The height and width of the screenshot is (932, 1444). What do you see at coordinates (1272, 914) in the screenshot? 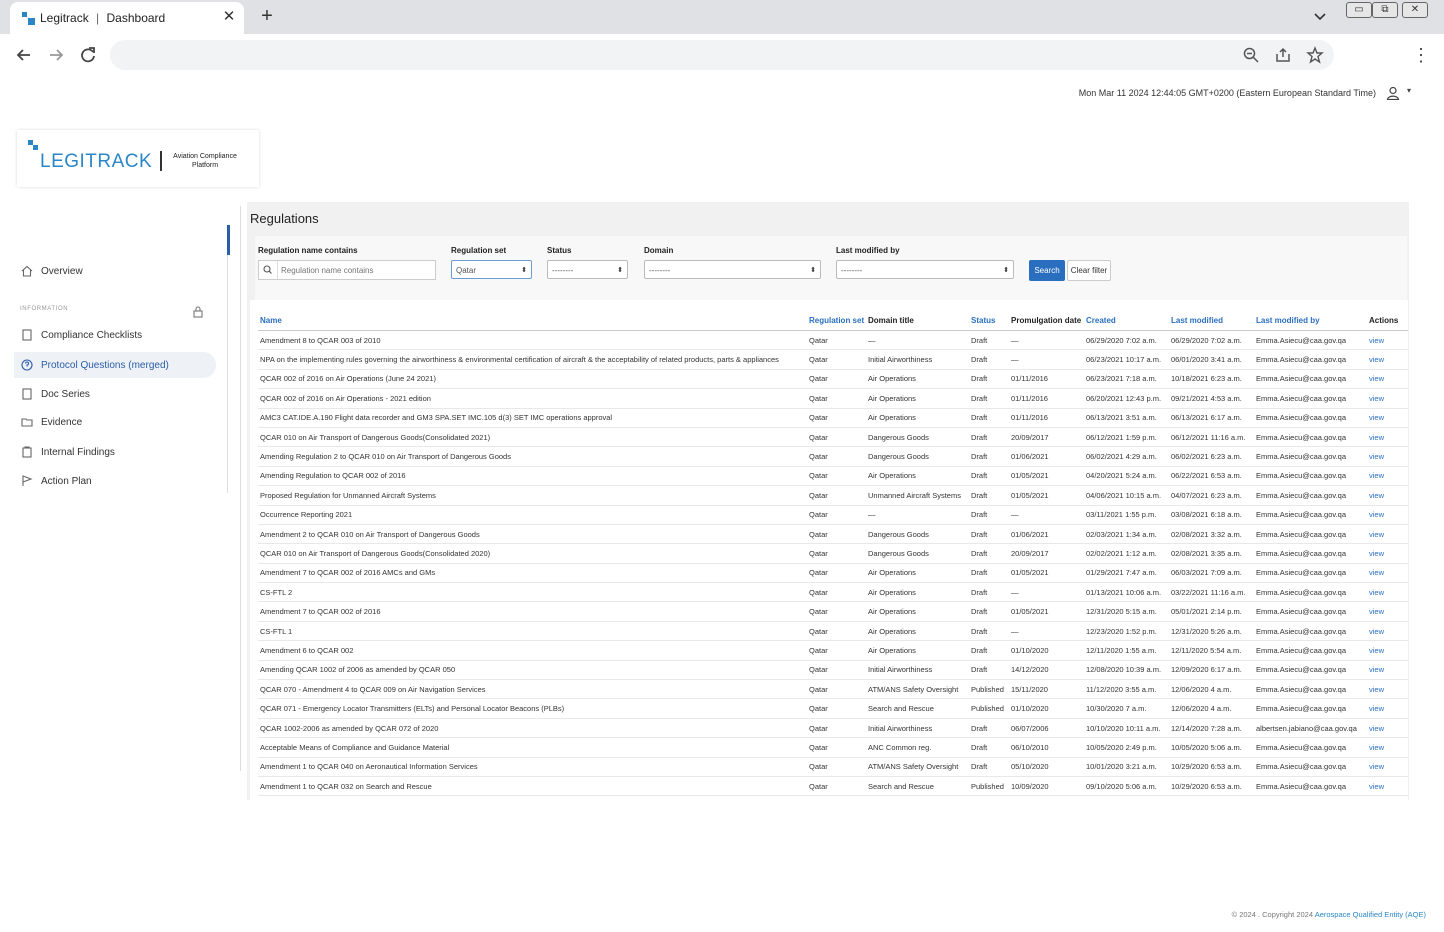
I see `copyright-text: © 2024 . Copyright 2024` at bounding box center [1272, 914].